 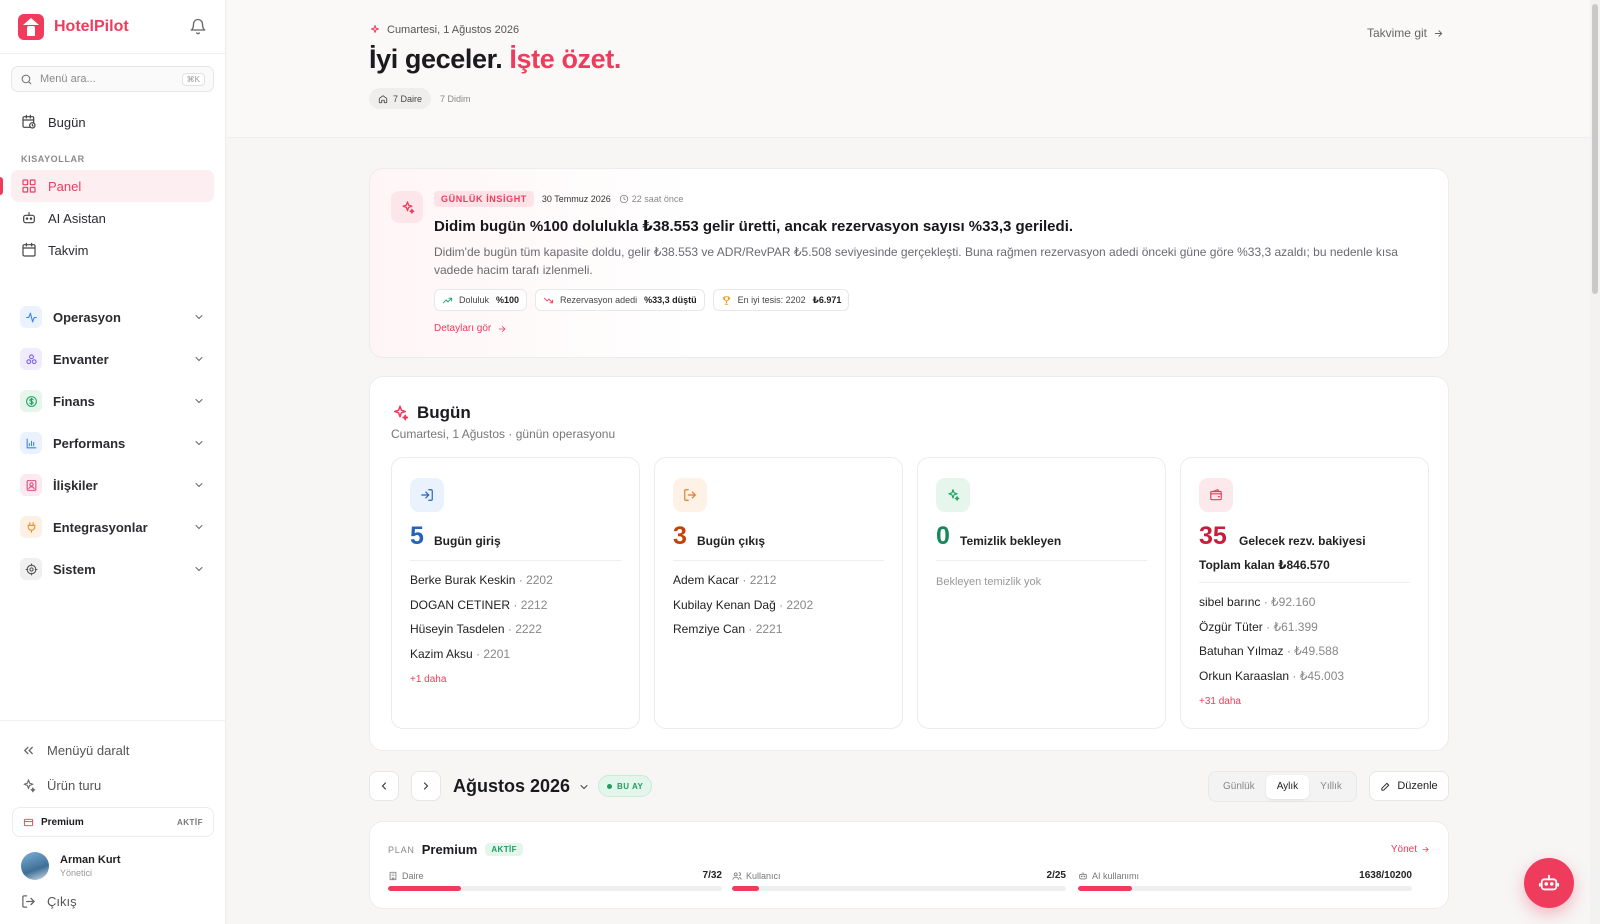 I want to click on pill-label: Rezervasyon adedi, so click(x=599, y=300).